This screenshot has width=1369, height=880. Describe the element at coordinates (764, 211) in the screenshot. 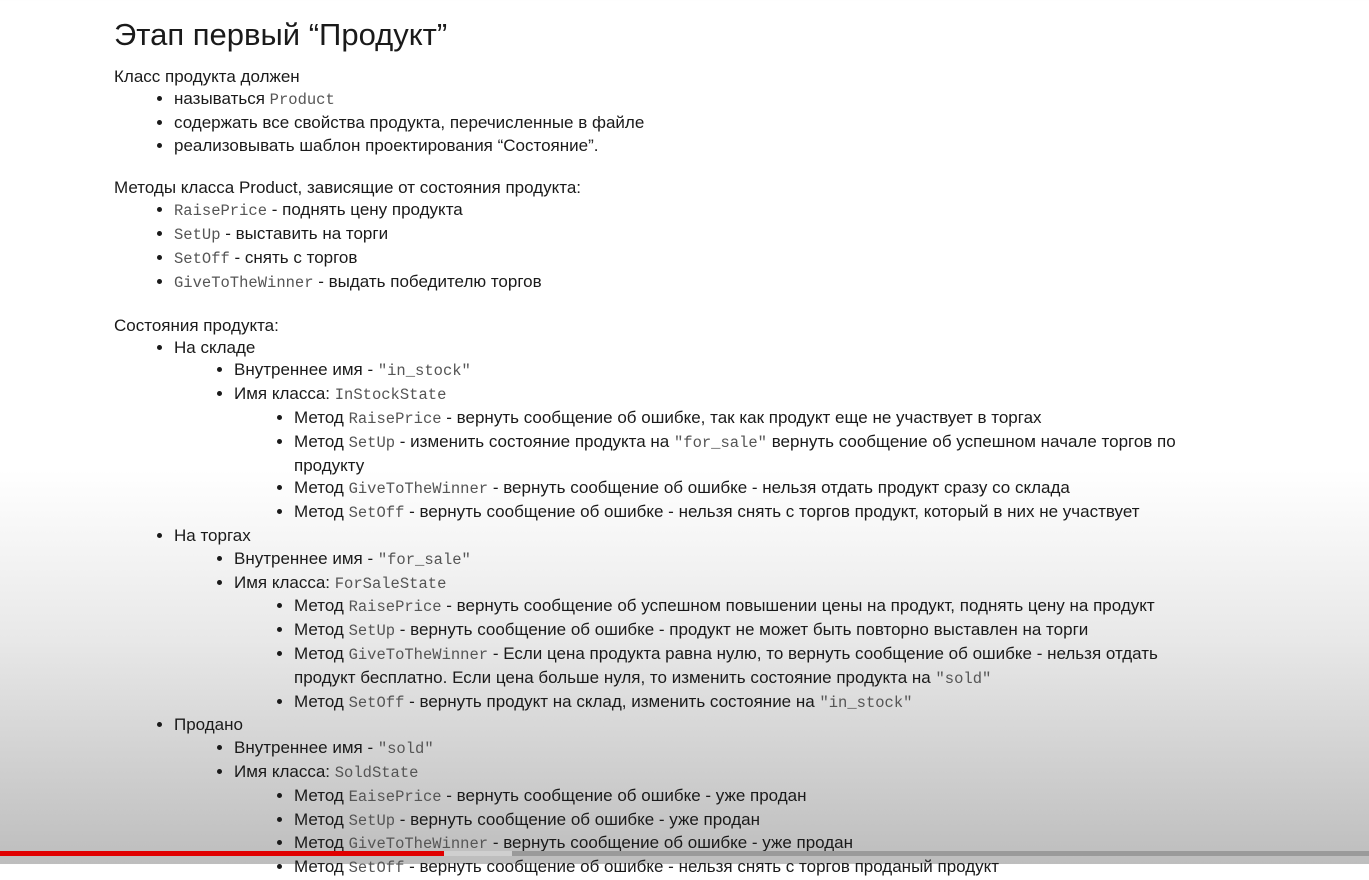

I see `list-item: RaisePrice - поднять цену продукта` at that location.